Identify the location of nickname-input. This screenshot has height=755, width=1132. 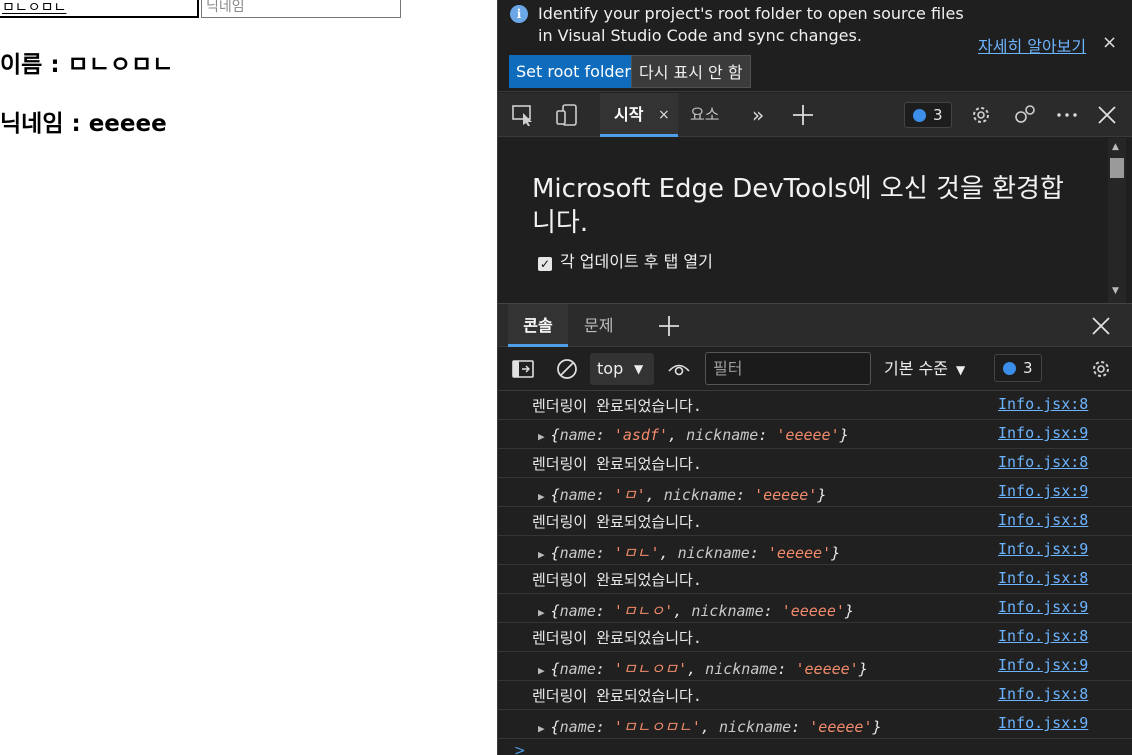
(301, 9).